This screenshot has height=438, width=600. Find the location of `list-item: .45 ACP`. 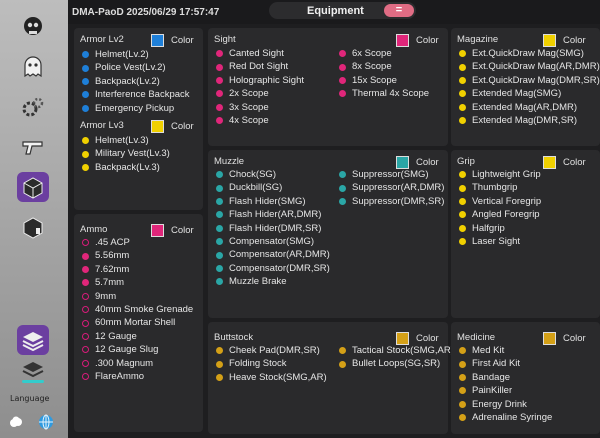

list-item: .45 ACP is located at coordinates (137, 242).